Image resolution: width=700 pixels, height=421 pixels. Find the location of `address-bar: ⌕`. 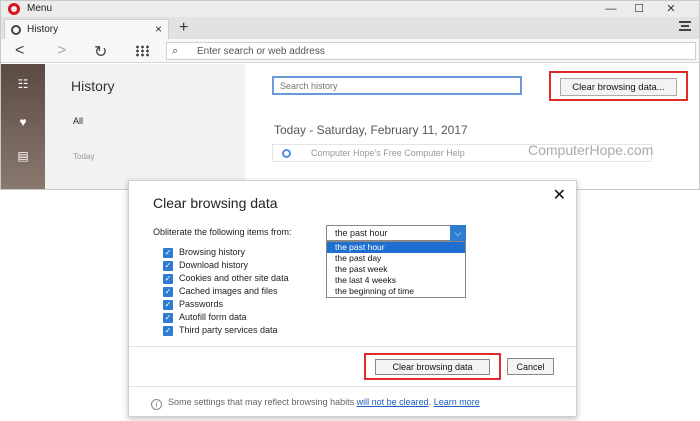

address-bar: ⌕ is located at coordinates (431, 51).